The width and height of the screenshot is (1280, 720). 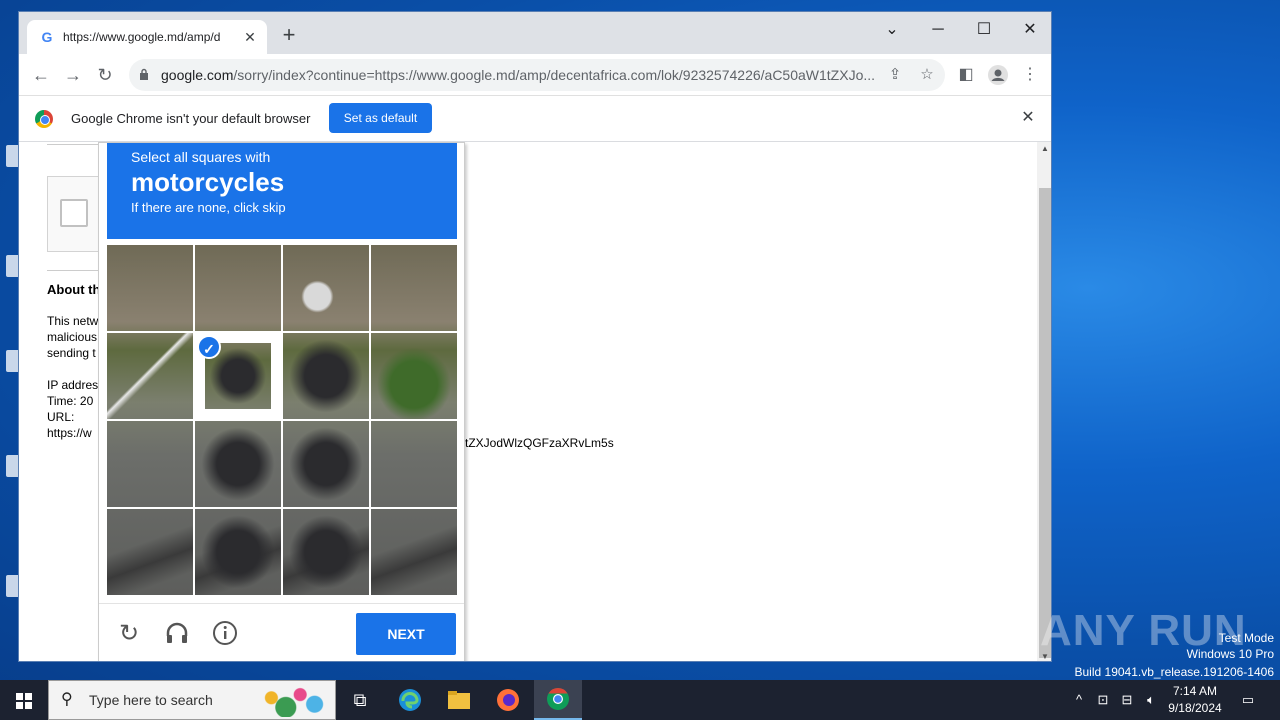 I want to click on notification-icon: ▭, so click(x=1248, y=700).